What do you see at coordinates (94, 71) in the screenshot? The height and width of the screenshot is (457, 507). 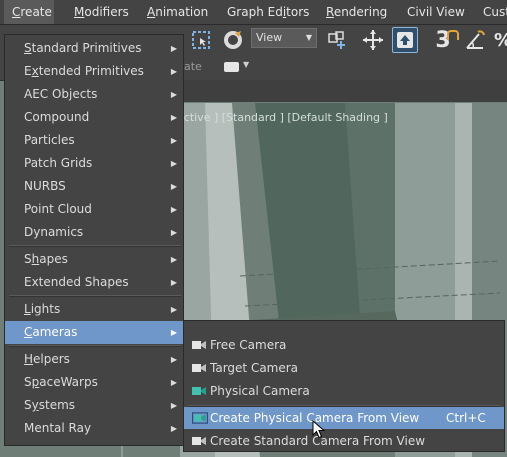 I see `menu-item-extended-primitives: Extended Primitives ▶` at bounding box center [94, 71].